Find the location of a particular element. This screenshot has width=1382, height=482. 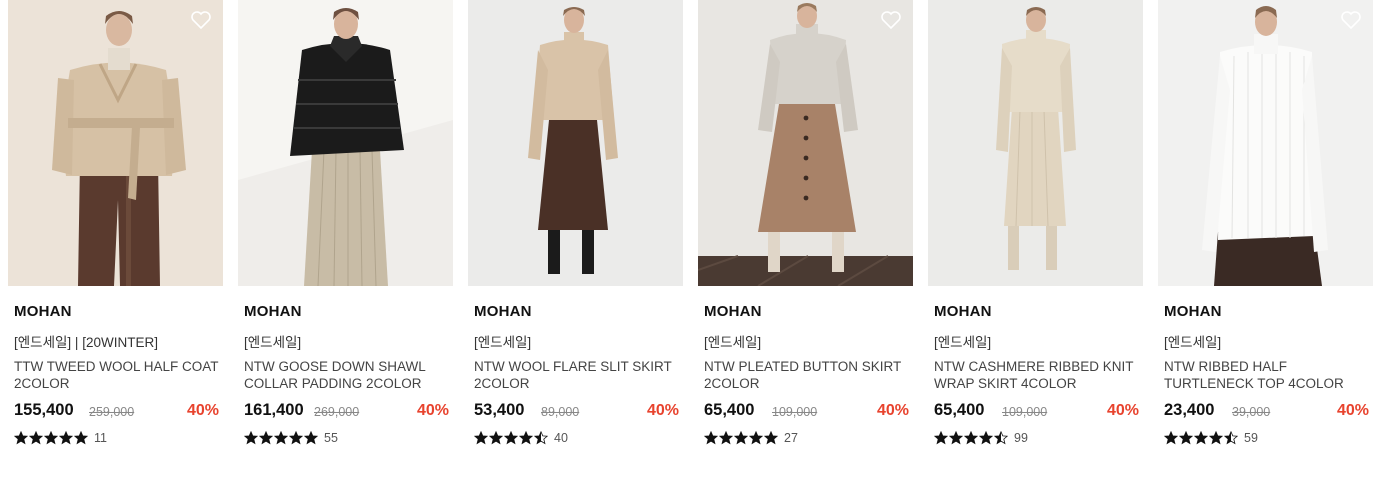

sale-price: 53,400 is located at coordinates (499, 410).